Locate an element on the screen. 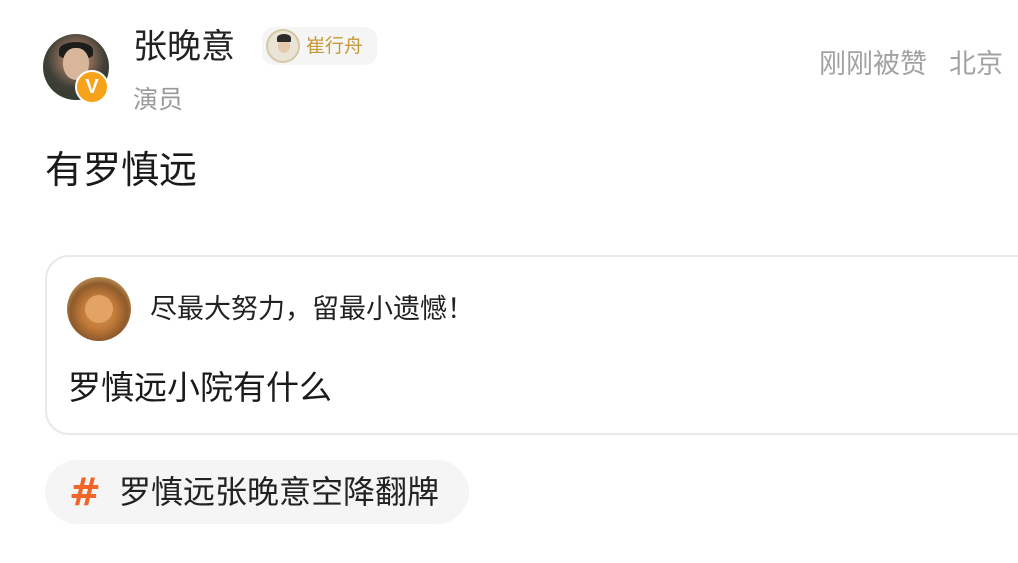 The width and height of the screenshot is (1018, 563). topic-chip: # 罗慎远张晚意空降翻牌 is located at coordinates (257, 492).